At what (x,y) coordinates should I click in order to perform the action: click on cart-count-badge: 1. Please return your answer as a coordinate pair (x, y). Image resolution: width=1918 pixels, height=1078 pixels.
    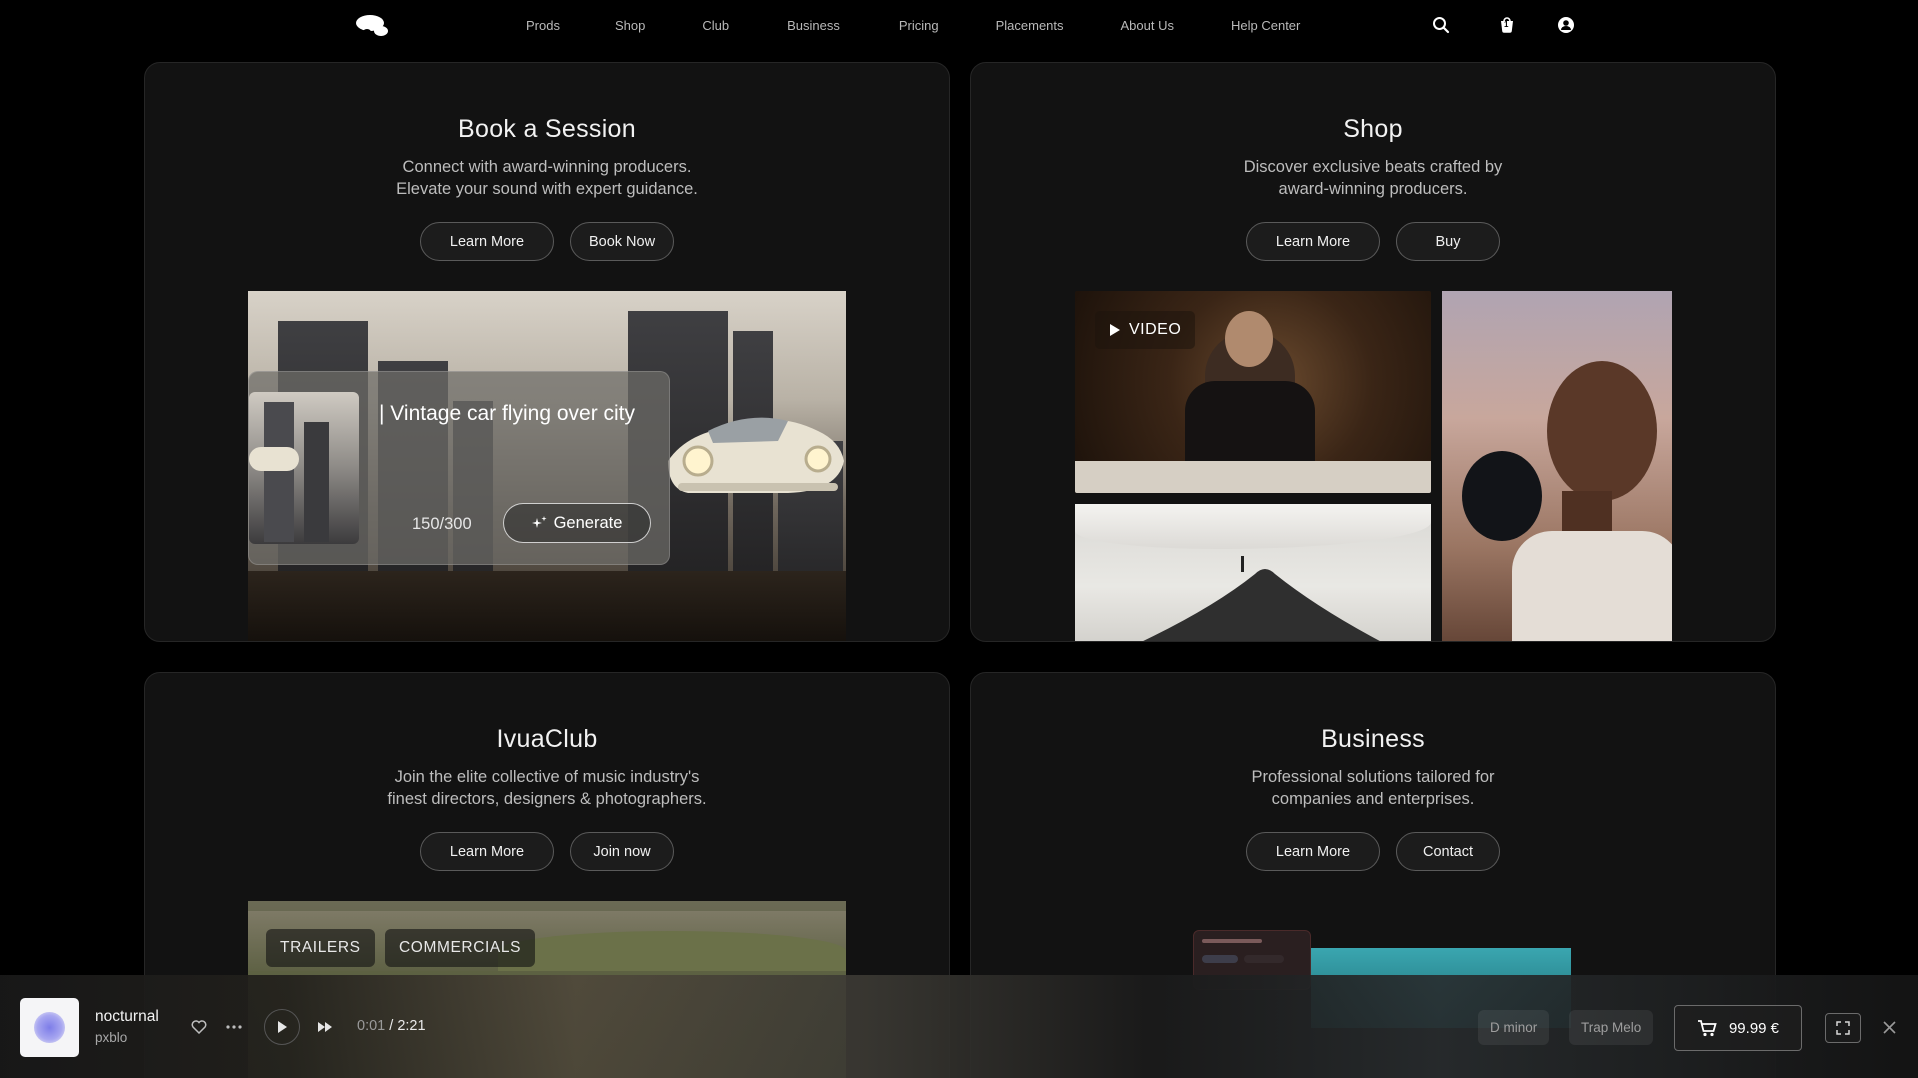
    Looking at the image, I should click on (1506, 24).